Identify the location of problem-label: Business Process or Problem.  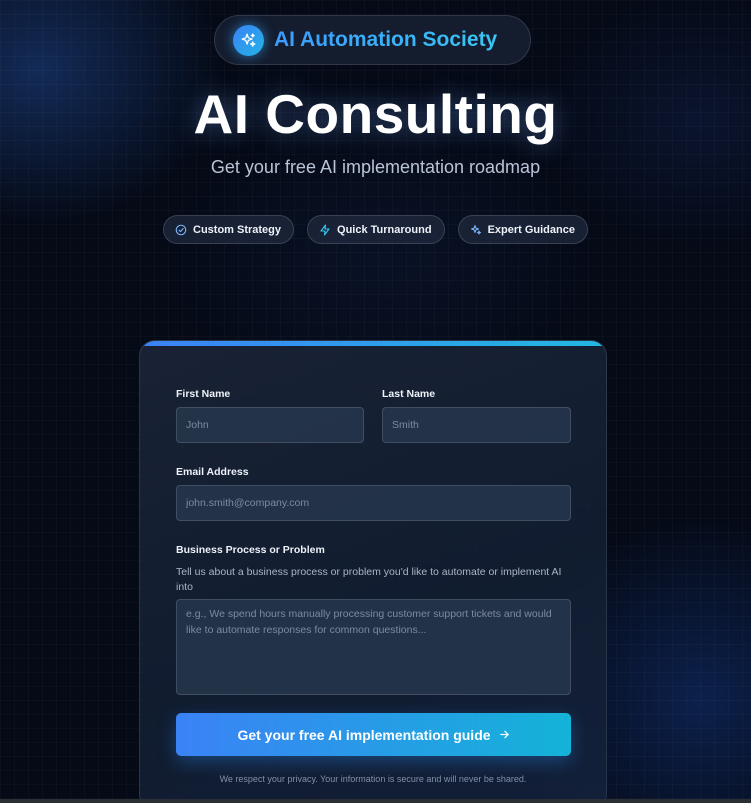
(250, 550).